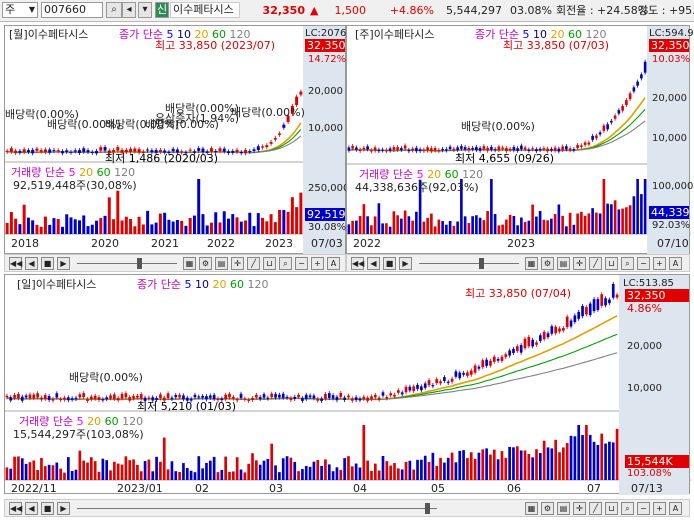 The height and width of the screenshot is (520, 694). Describe the element at coordinates (411, 10) in the screenshot. I see `change-percent: +4.86%` at that location.